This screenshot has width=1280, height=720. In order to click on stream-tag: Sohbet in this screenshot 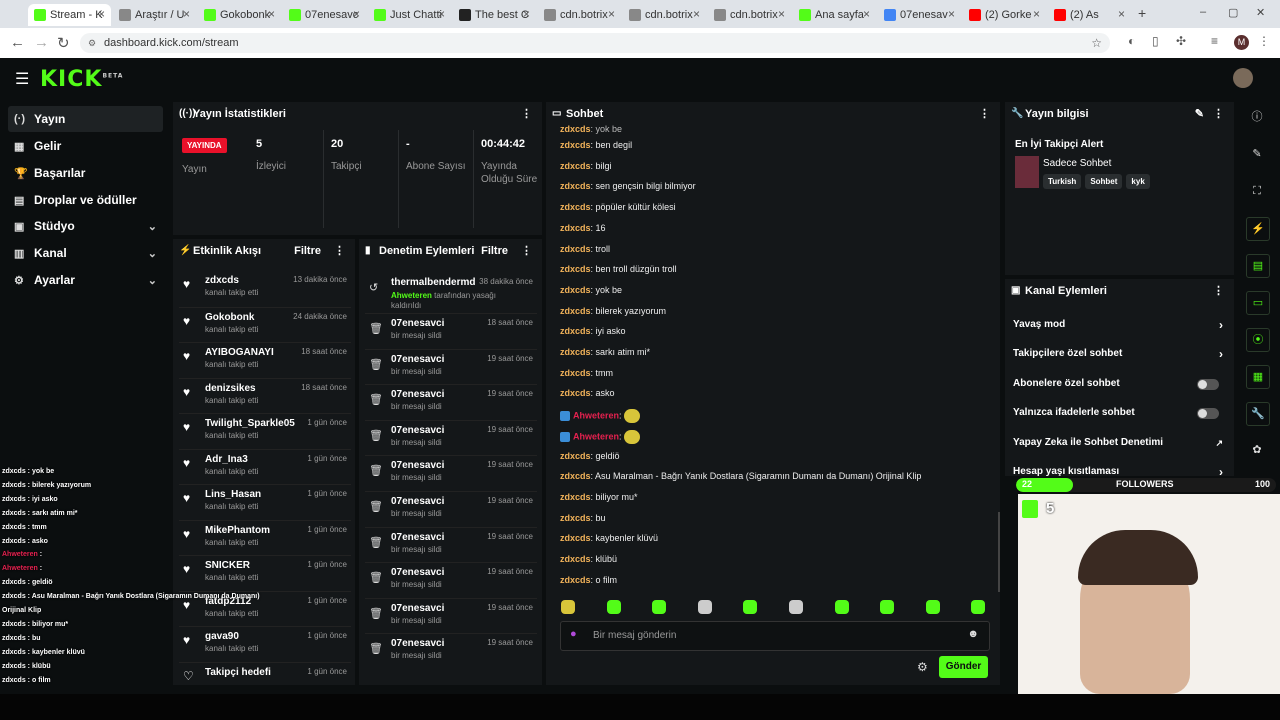, I will do `click(1104, 181)`.